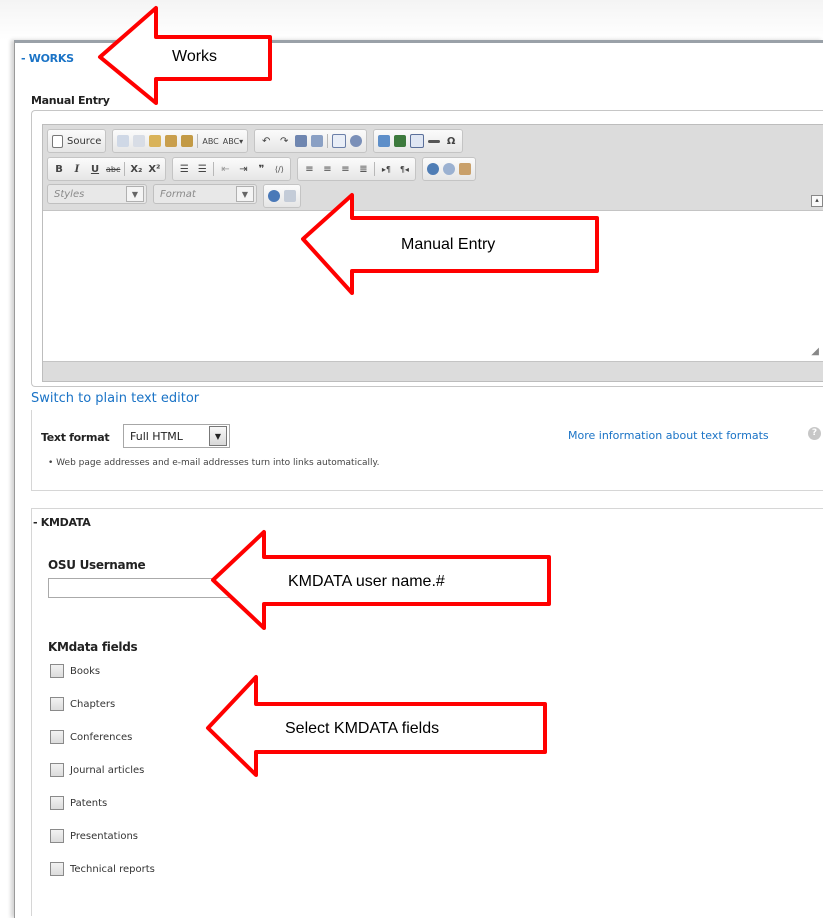  I want to click on annotation-works-label: Works, so click(195, 56).